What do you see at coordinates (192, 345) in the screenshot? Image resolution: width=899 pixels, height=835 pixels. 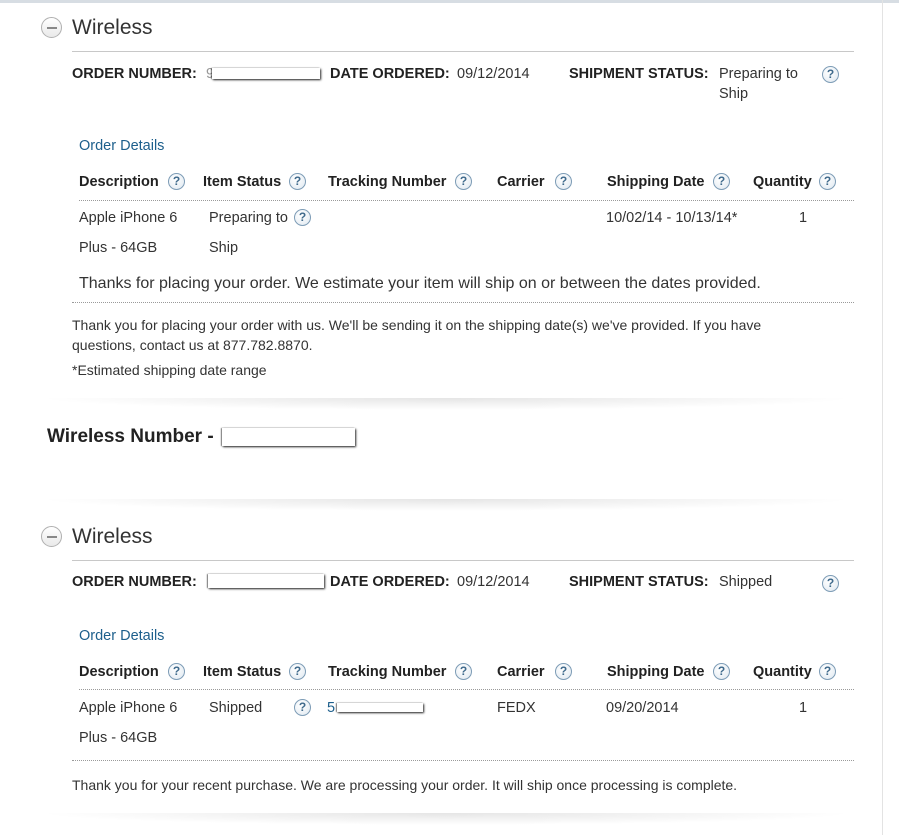 I see `footer-message-line2: questions, contact us at 877.782.8870.` at bounding box center [192, 345].